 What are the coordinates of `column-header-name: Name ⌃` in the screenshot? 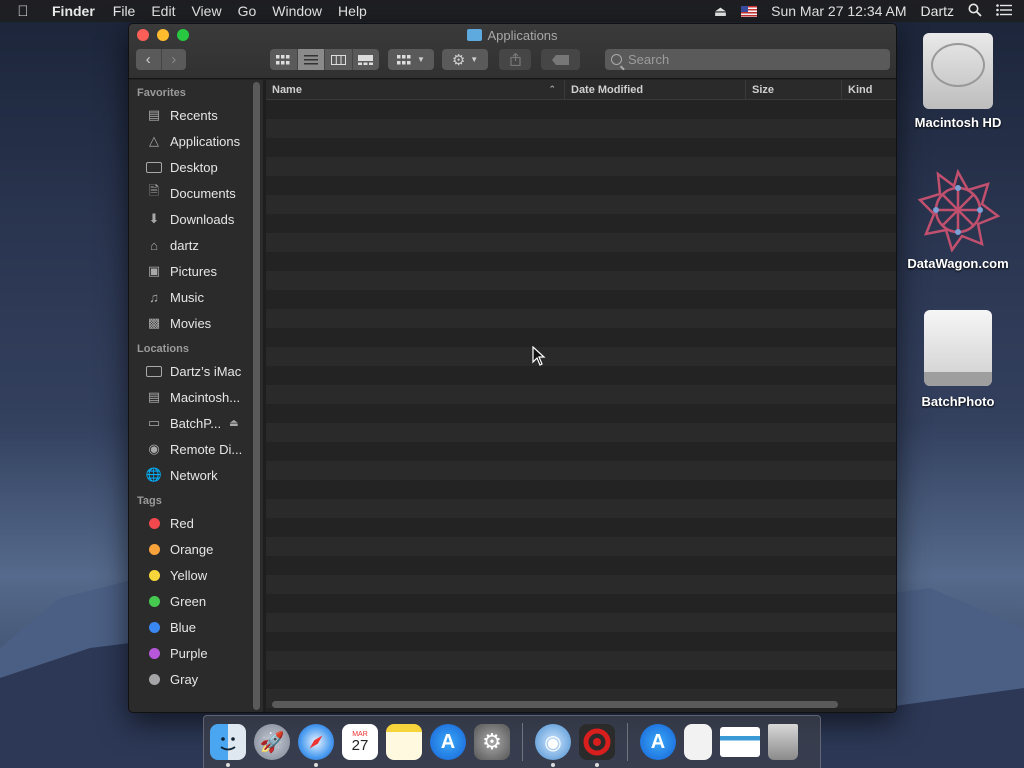 It's located at (415, 89).